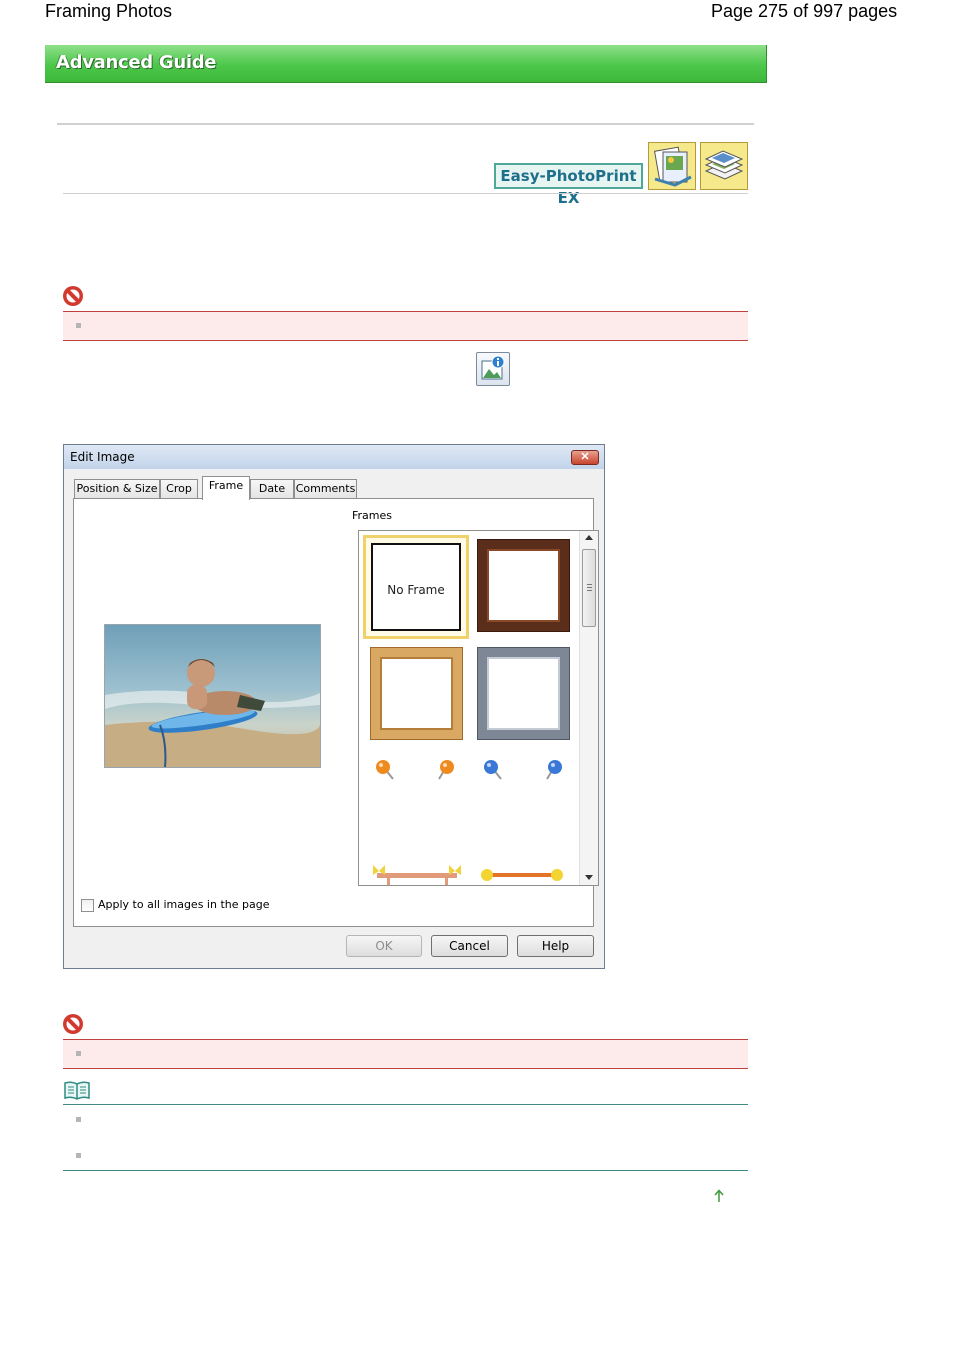 Image resolution: width=954 pixels, height=1350 pixels. I want to click on tab-comments: Comments, so click(325, 489).